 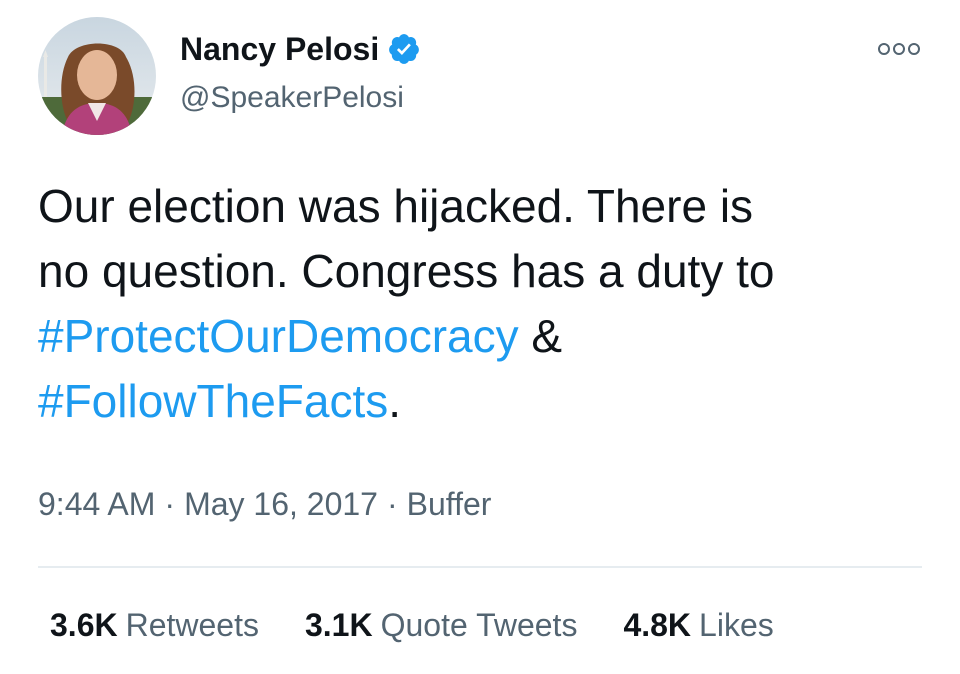 What do you see at coordinates (396, 206) in the screenshot?
I see `tweet-text-line: Our election was hijacked. There is` at bounding box center [396, 206].